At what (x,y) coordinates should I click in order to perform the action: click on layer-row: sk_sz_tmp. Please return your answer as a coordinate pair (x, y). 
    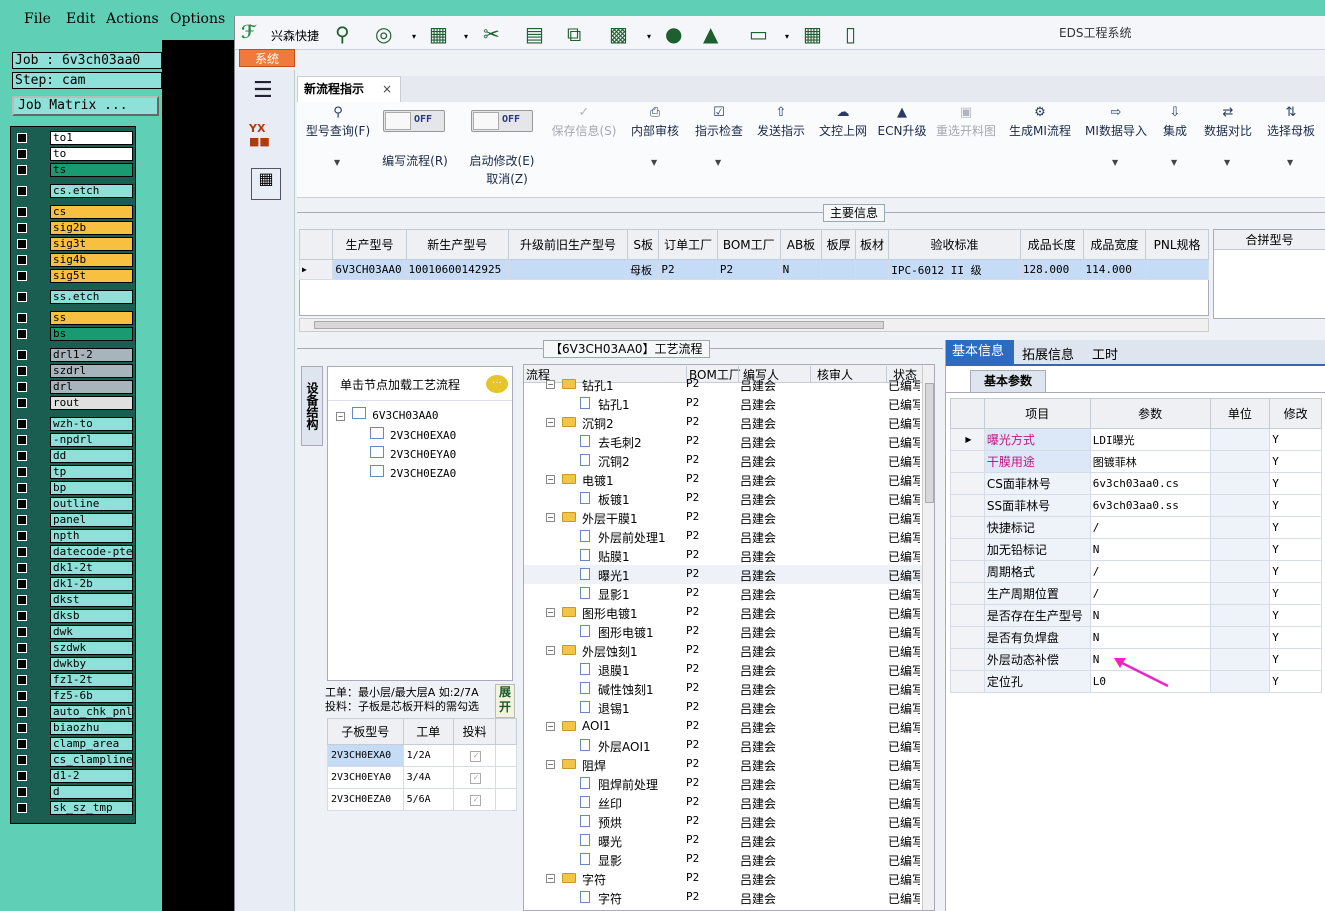
    Looking at the image, I should click on (75, 808).